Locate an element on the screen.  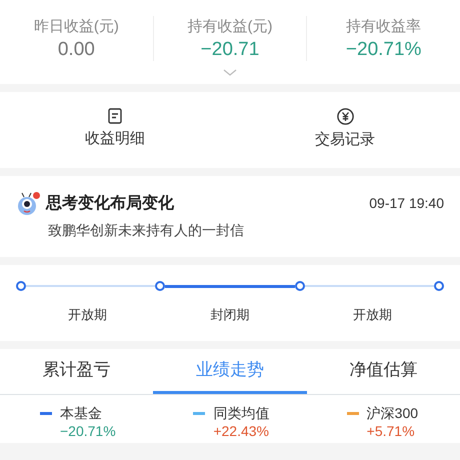
stat-value: 0.00 is located at coordinates (76, 50).